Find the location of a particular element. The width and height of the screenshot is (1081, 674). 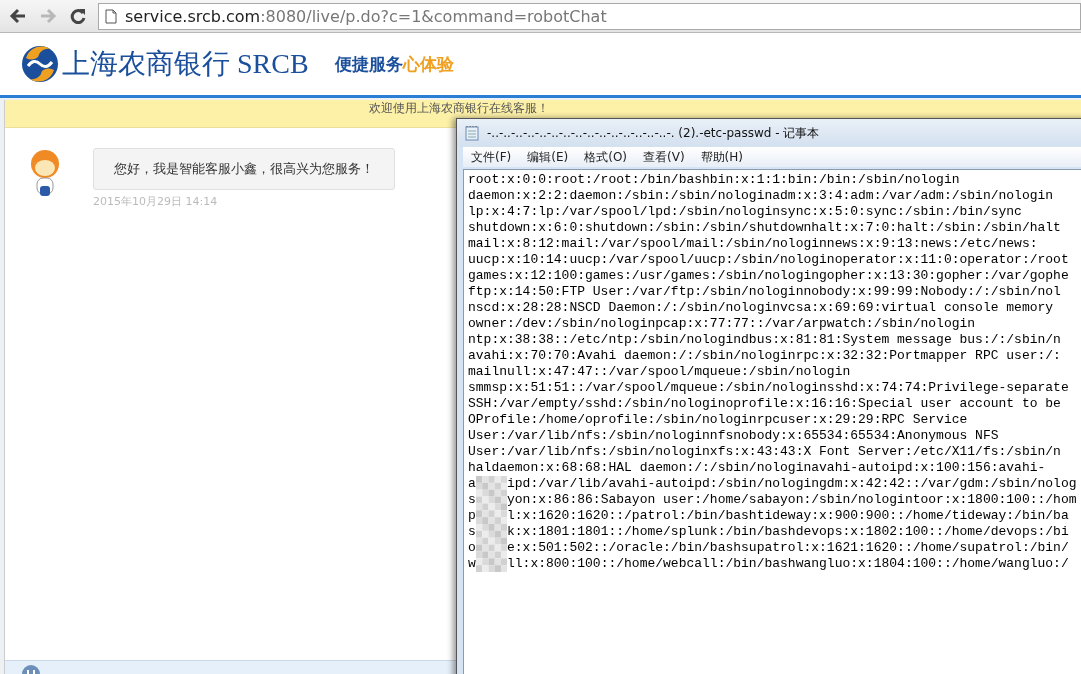

text-line: ftp:x:14:50:FTP User:/var/ftp:/sbin/nologinnobody:x:99:99:Nobody:/:/sbin/nol is located at coordinates (764, 292).